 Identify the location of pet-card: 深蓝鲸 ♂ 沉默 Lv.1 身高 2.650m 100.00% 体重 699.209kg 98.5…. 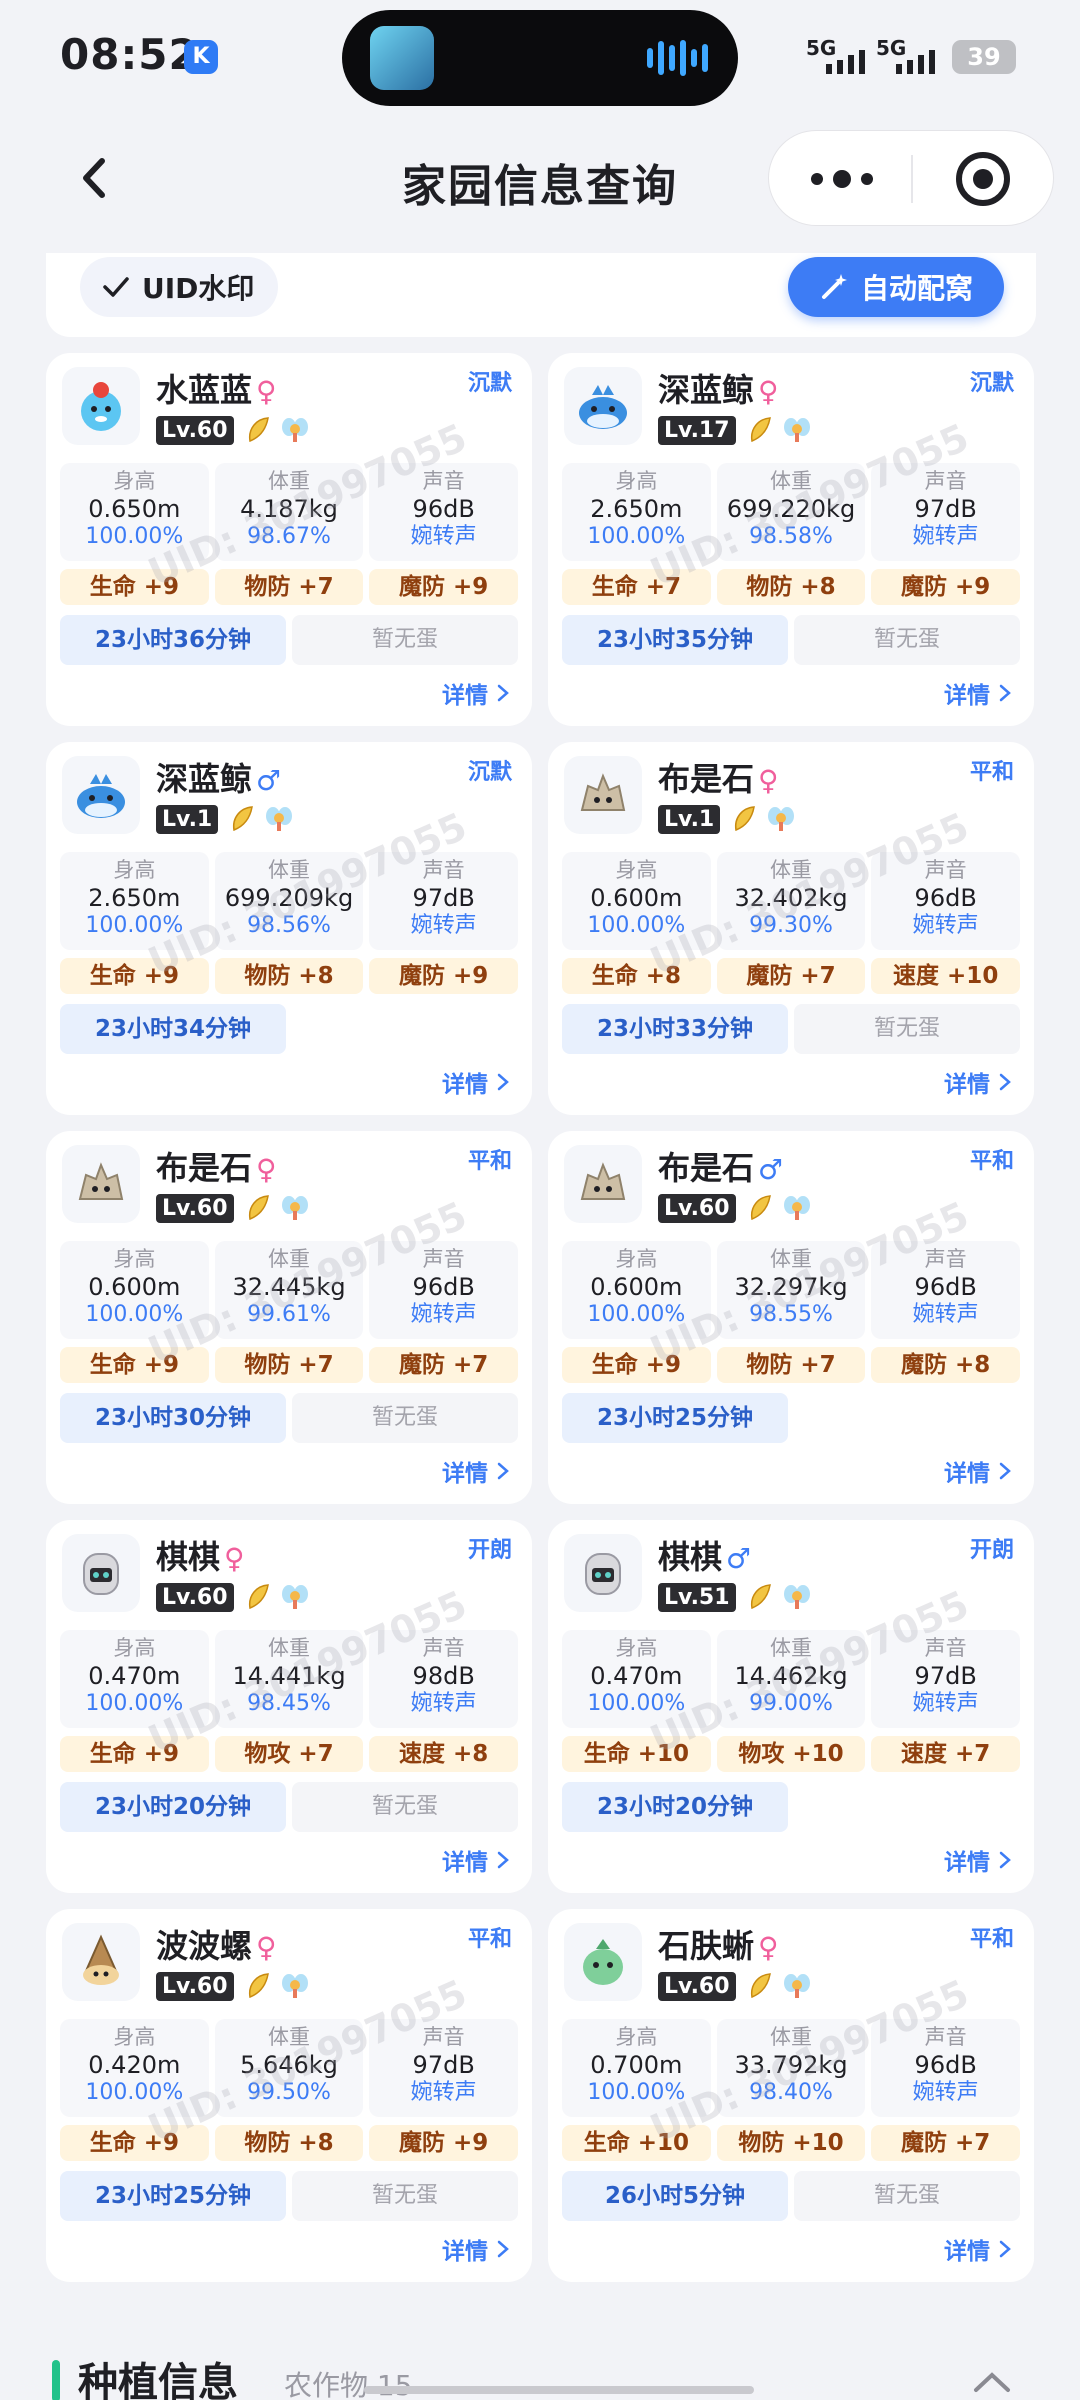
(289, 928).